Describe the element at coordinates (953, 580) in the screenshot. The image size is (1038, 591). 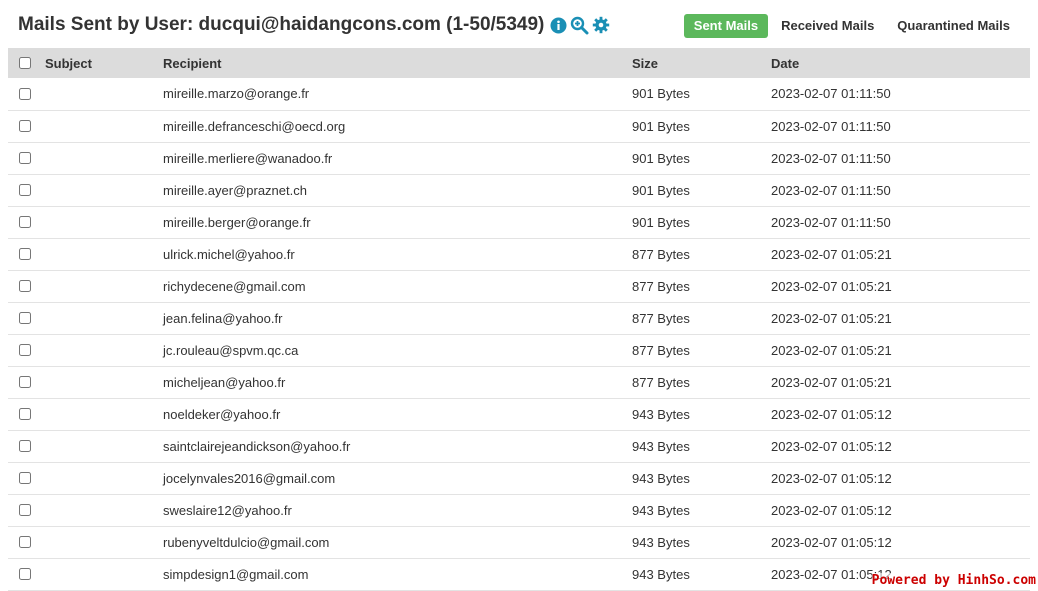
I see `watermark: Powered by HinhSo.com` at that location.